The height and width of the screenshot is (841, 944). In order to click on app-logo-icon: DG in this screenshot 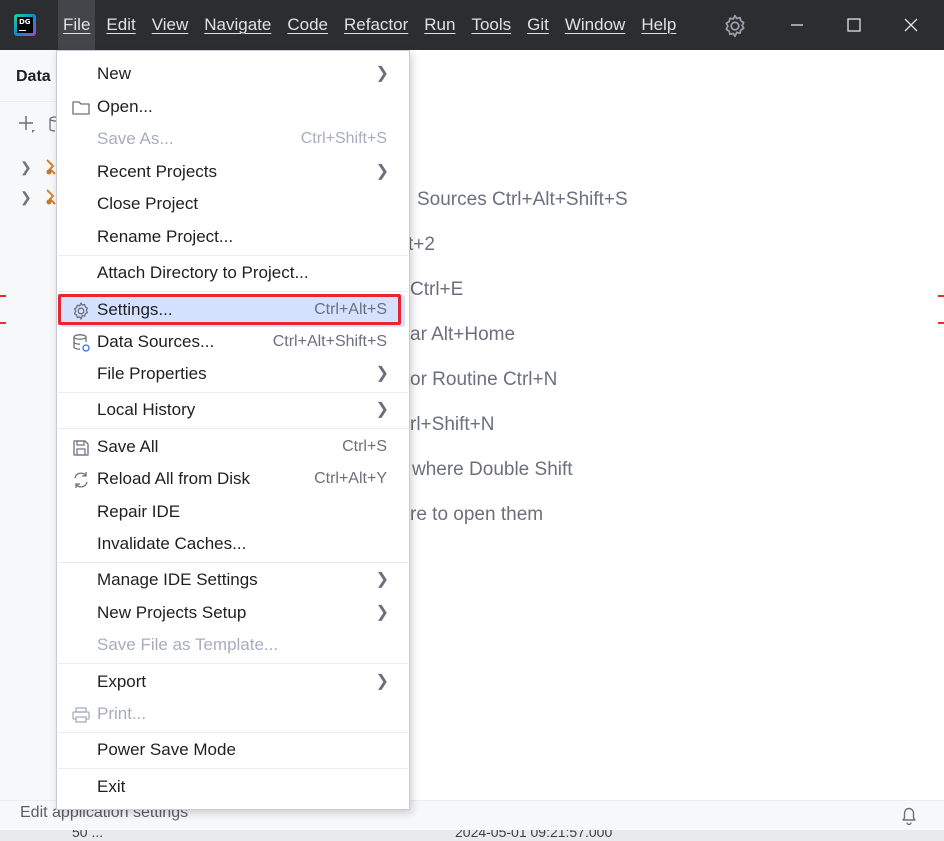, I will do `click(25, 25)`.